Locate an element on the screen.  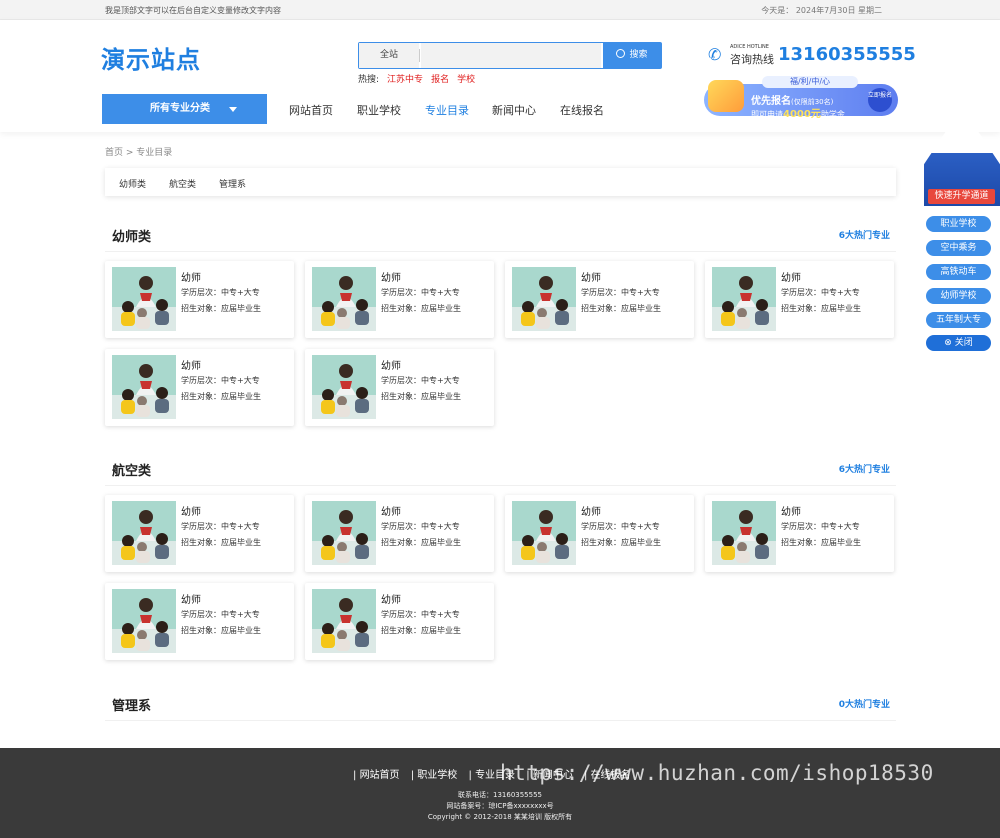
float-item: 高铁动车 is located at coordinates (958, 272).